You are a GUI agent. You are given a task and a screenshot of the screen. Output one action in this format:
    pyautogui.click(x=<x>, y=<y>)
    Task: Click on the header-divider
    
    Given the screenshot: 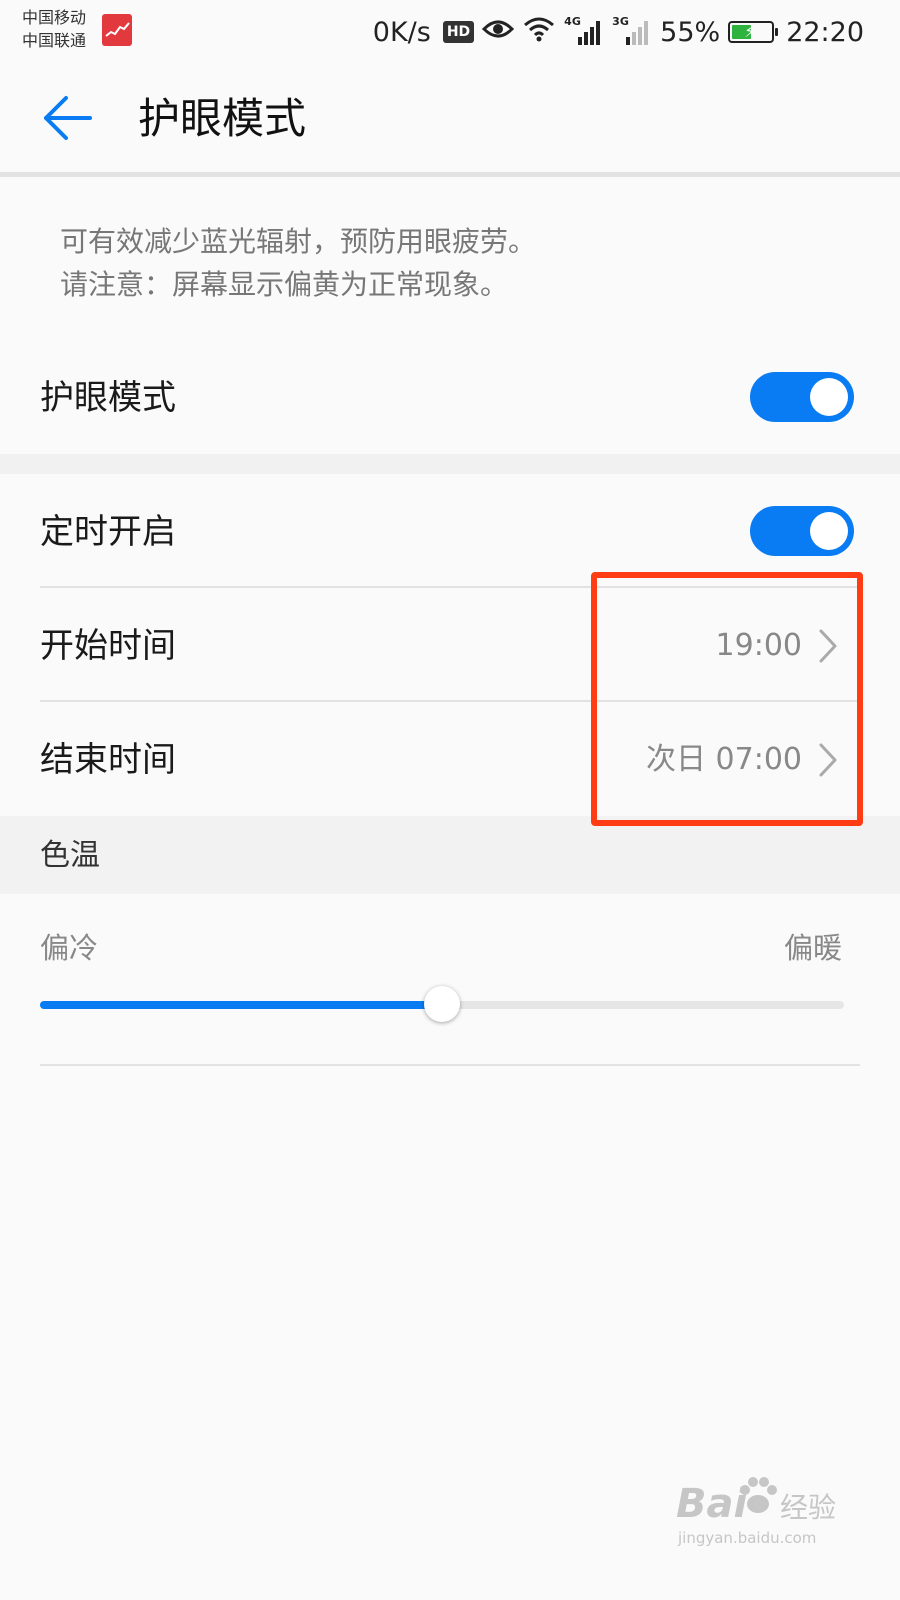 What is the action you would take?
    pyautogui.click(x=450, y=174)
    